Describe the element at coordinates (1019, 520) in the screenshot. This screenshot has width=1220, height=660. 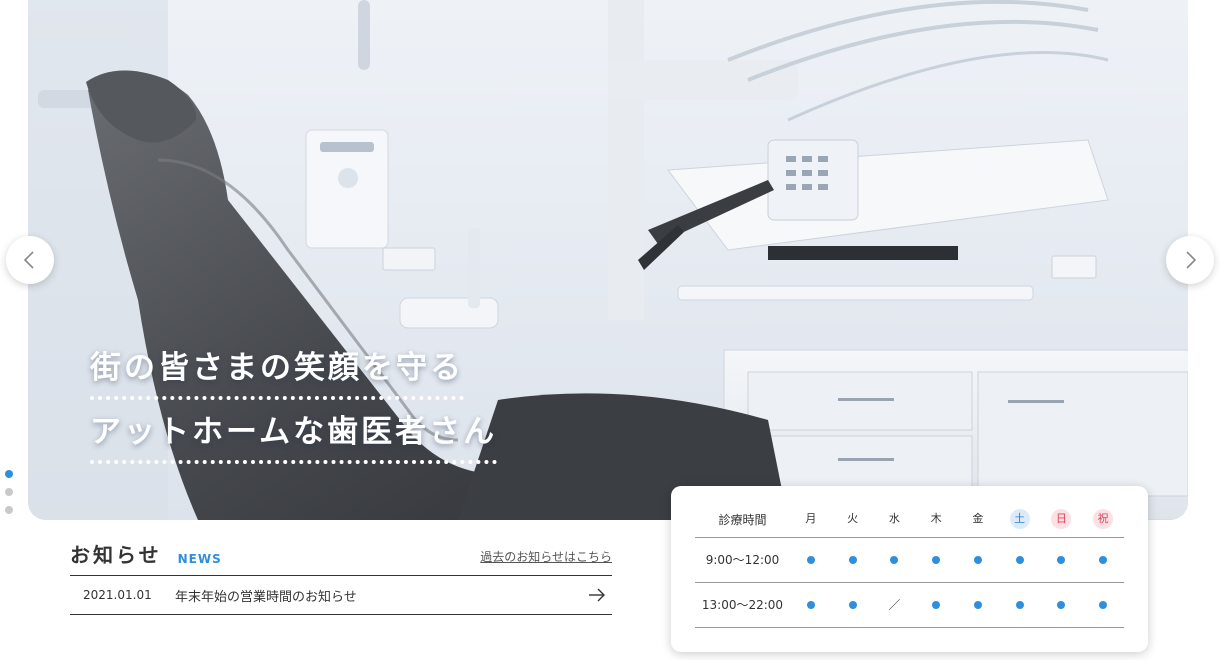
I see `day-sat: 土` at that location.